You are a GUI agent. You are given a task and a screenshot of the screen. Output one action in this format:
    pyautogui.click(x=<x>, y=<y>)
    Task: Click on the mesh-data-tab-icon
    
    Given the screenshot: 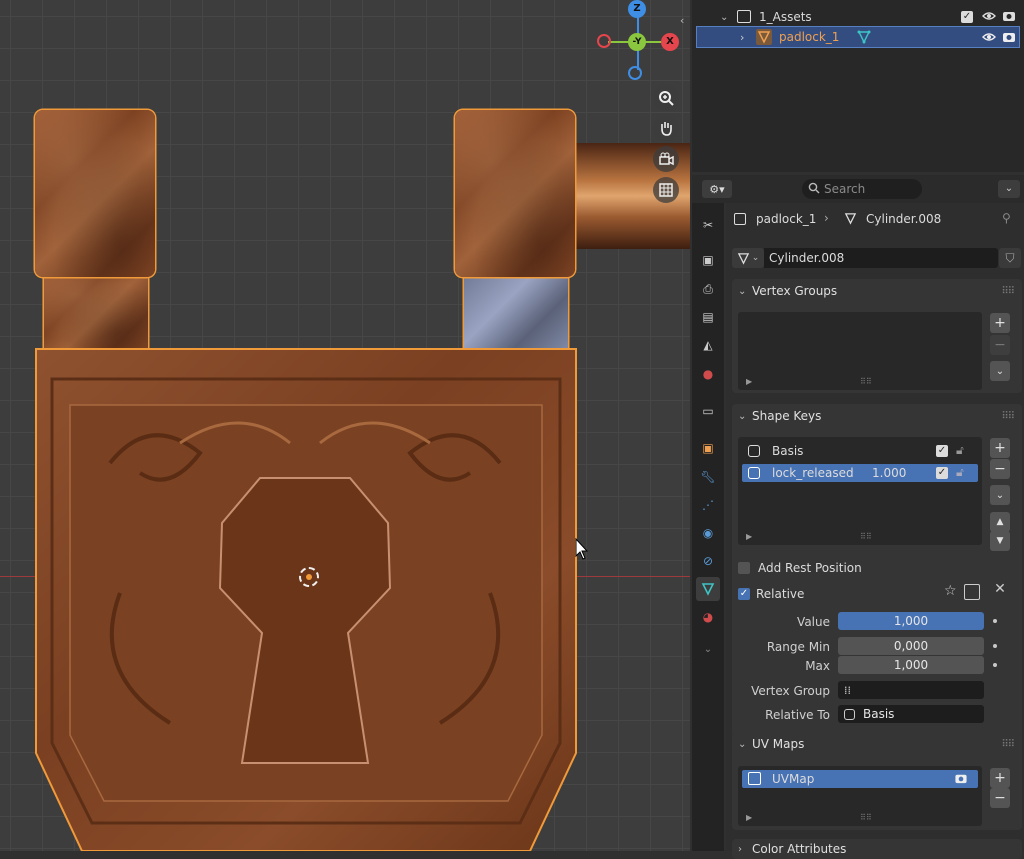 What is the action you would take?
    pyautogui.click(x=708, y=589)
    